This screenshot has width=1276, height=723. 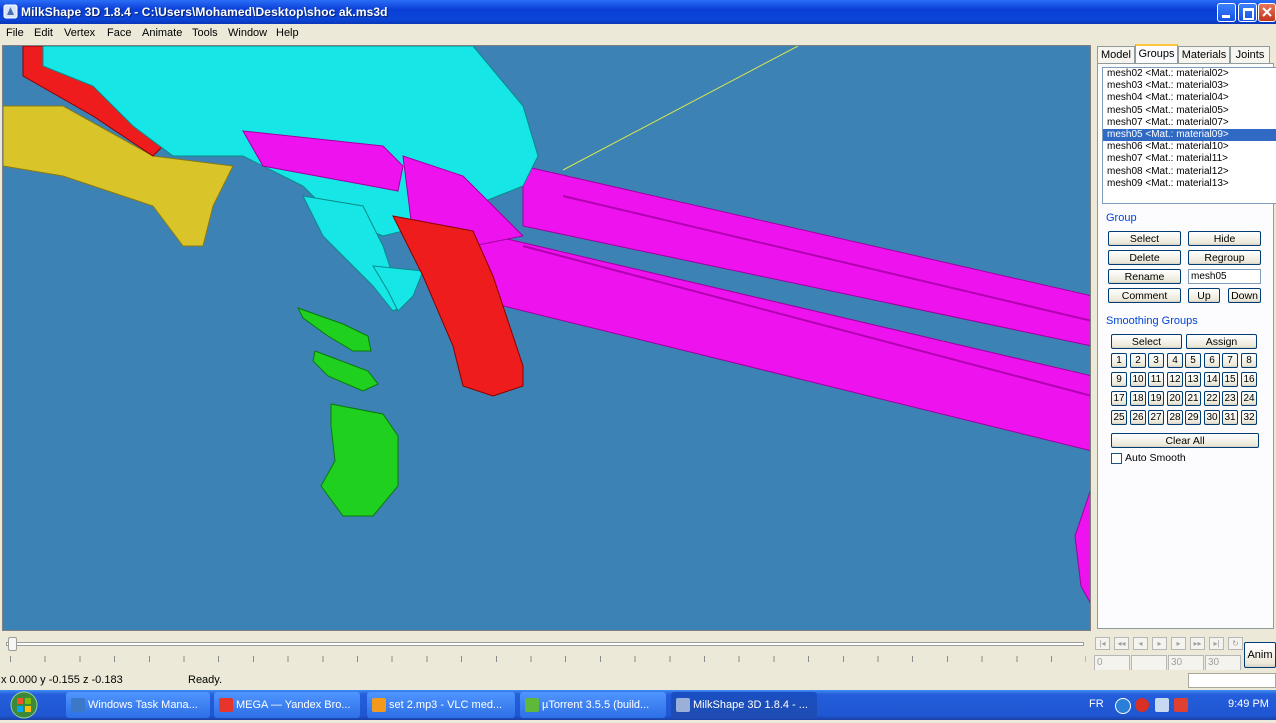 I want to click on list-item: mesh03 <Mat.: material03>, so click(x=1189, y=86).